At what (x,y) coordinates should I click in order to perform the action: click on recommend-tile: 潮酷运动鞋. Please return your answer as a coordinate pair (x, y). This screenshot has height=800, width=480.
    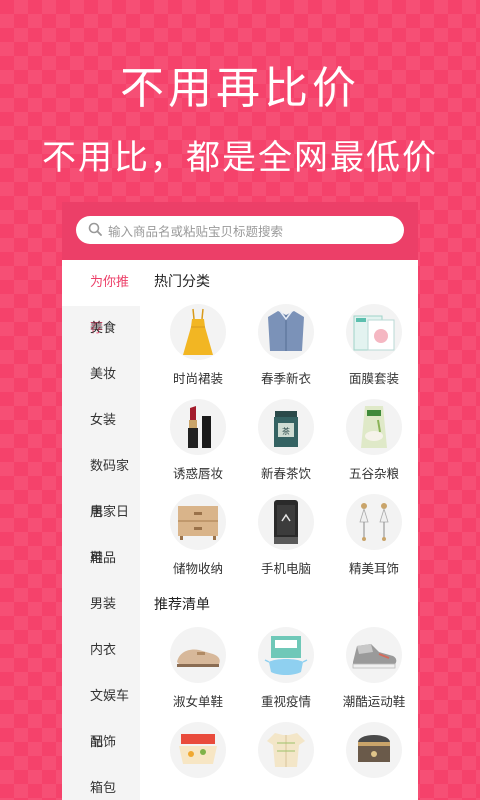
    Looking at the image, I should click on (374, 668).